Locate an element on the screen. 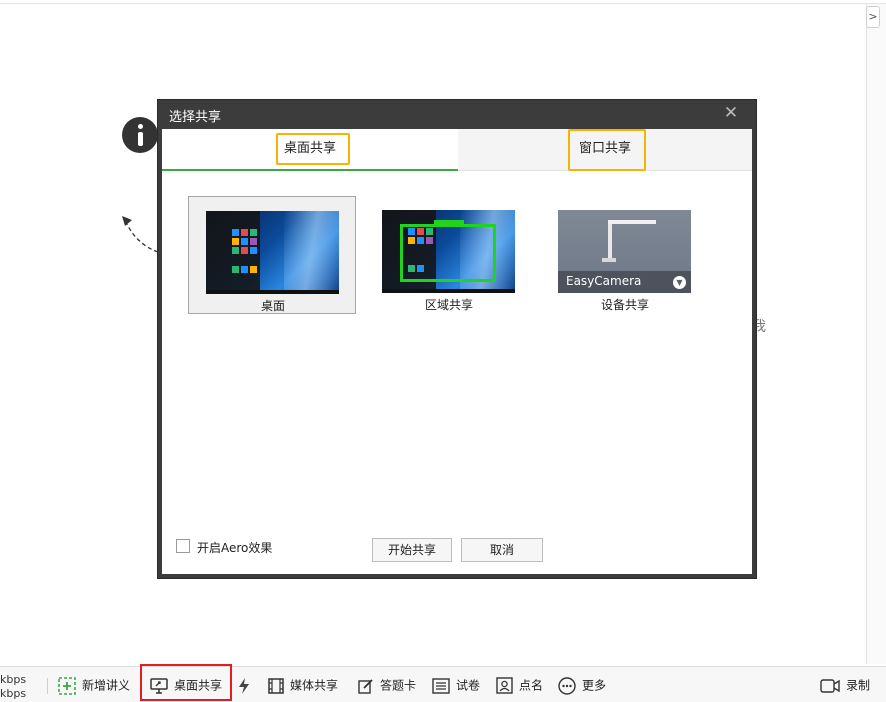 Image resolution: width=886 pixels, height=702 pixels. dialog-title: 选择共享 is located at coordinates (195, 117).